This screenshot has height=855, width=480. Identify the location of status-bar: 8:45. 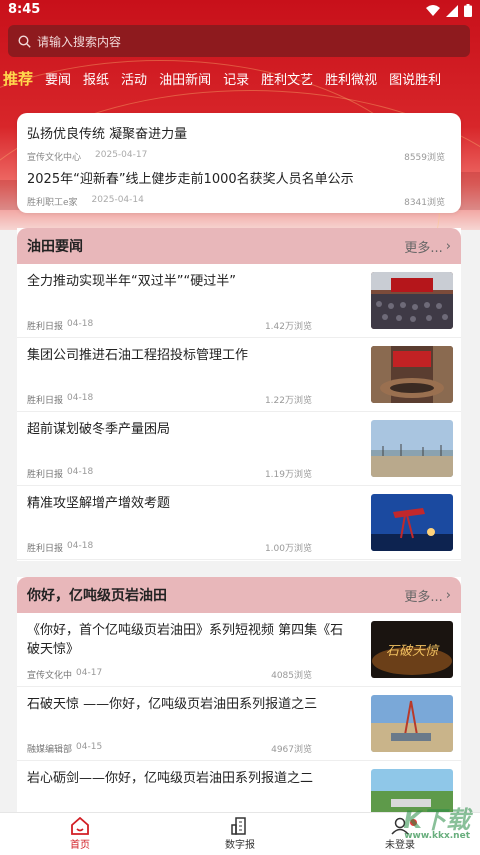
(240, 11).